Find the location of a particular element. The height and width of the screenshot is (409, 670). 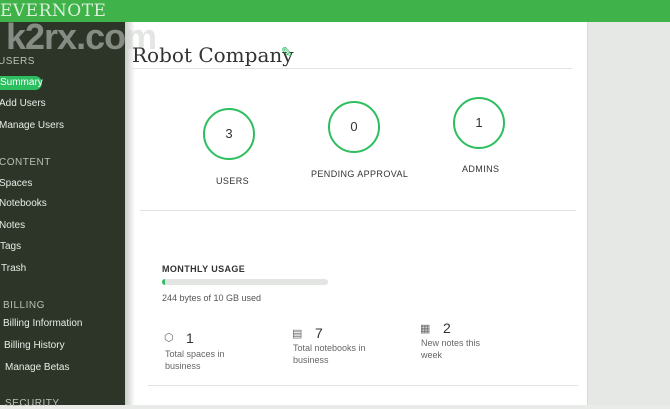

sidebar-item-trash: Trash is located at coordinates (13, 268).